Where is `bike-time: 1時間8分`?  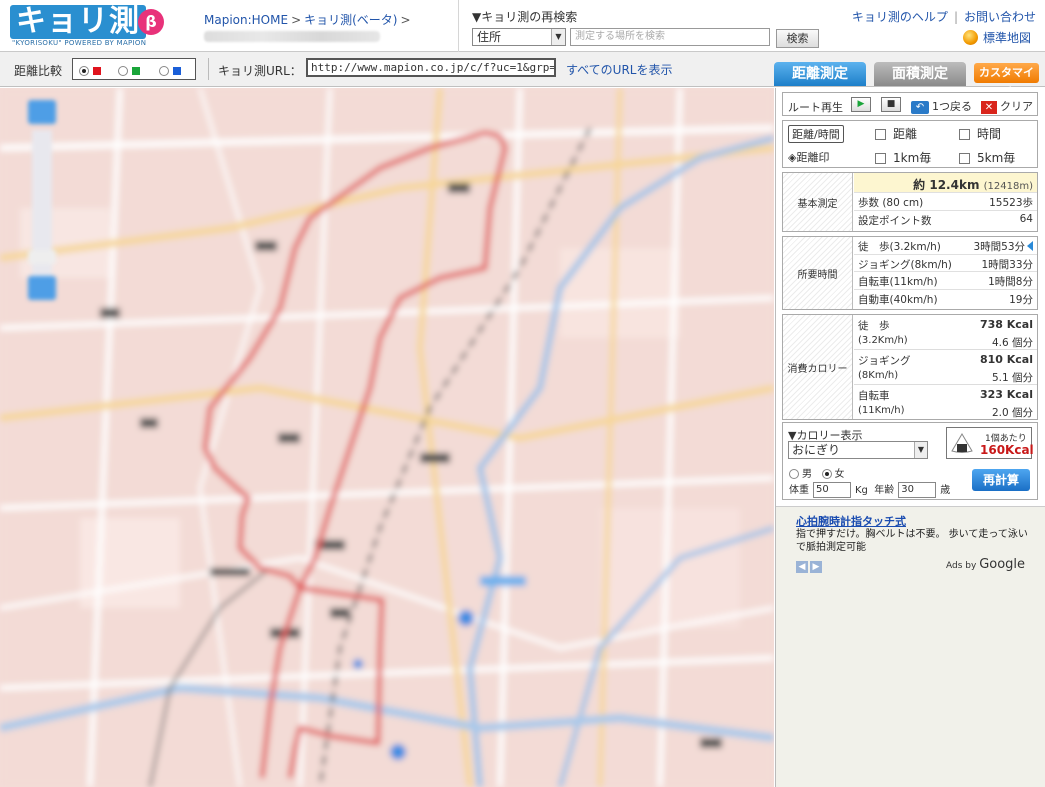 bike-time: 1時間8分 is located at coordinates (1010, 282).